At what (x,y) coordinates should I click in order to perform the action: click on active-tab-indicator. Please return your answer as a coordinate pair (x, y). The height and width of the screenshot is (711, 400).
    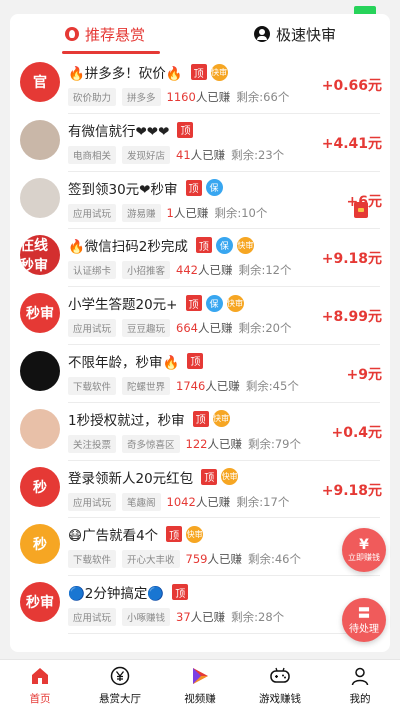
    Looking at the image, I should click on (111, 52).